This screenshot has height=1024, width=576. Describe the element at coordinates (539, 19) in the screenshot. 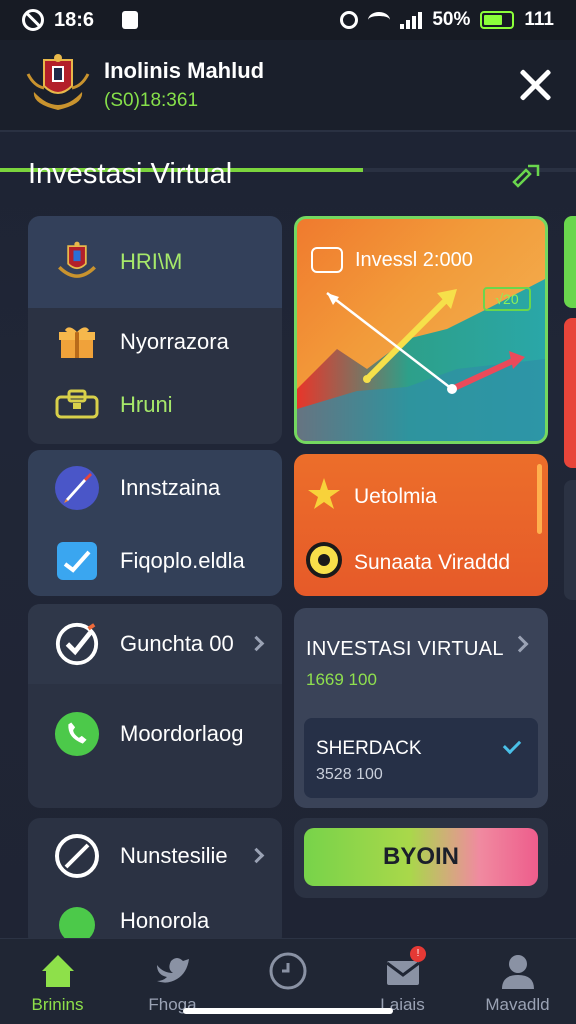

I see `signal-text: 111` at that location.